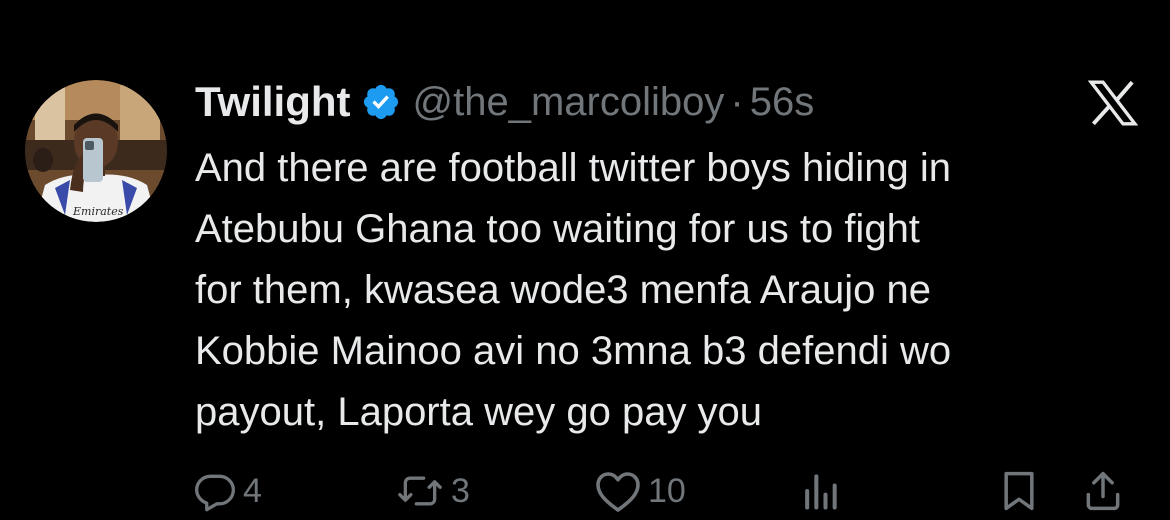 The image size is (1170, 520). I want to click on like-count: 10, so click(667, 490).